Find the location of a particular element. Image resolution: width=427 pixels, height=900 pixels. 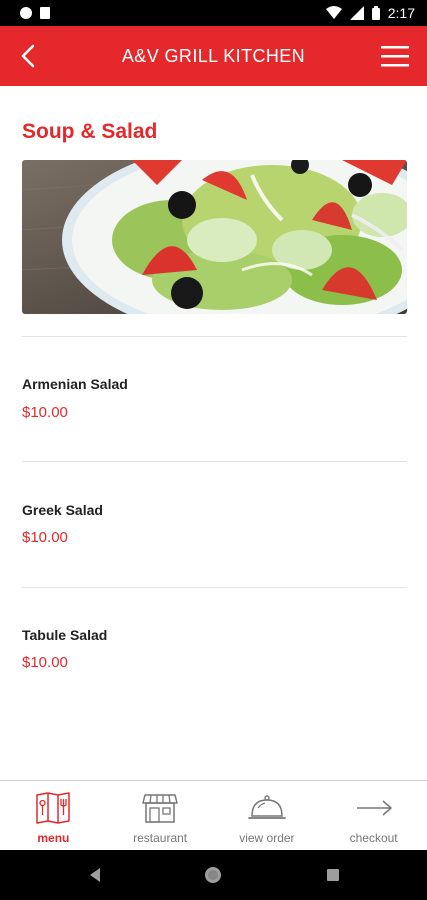

app-bar: A&V GRILL KITCHEN is located at coordinates (213, 56).